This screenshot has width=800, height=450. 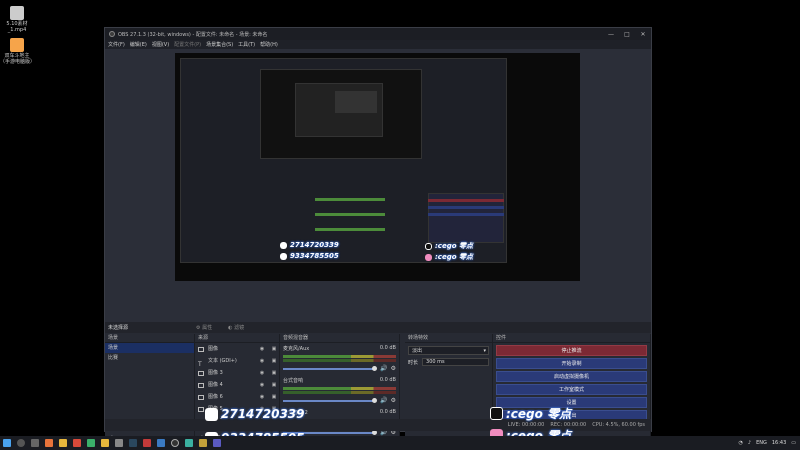 What do you see at coordinates (454, 257) in the screenshot?
I see `overlay-bilibili-text: :cego 零点` at bounding box center [454, 257].